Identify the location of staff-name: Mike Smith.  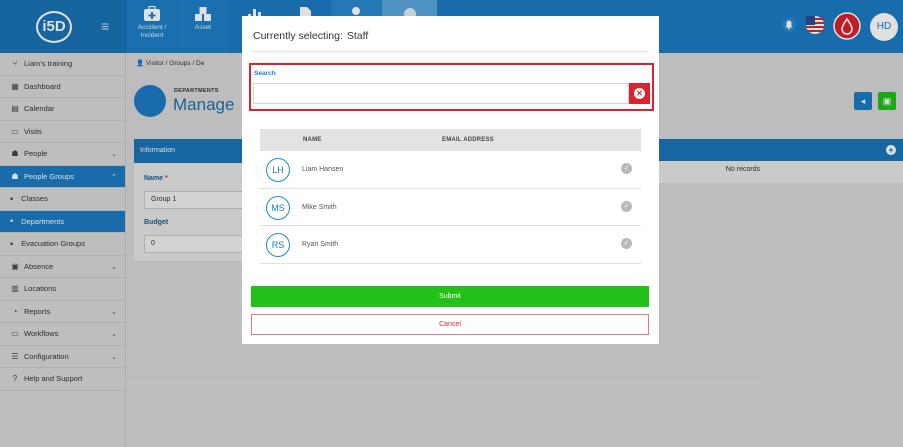
(319, 207).